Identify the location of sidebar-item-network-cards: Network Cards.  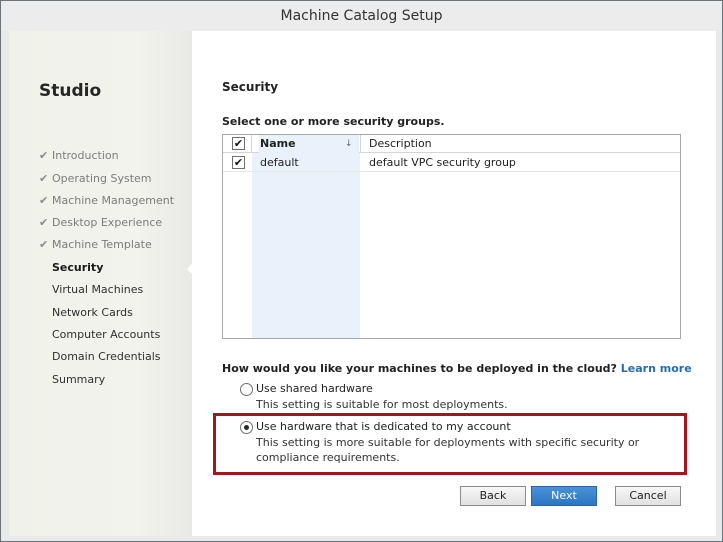
(92, 313).